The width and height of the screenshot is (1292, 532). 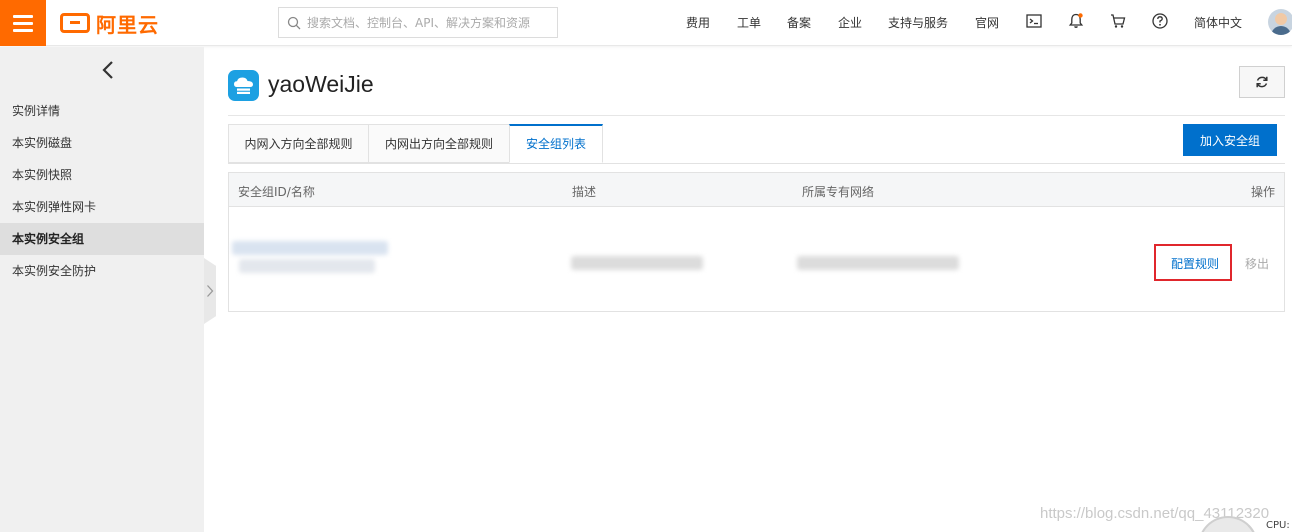 What do you see at coordinates (276, 192) in the screenshot?
I see `column-header-id-name: 安全组ID/名称` at bounding box center [276, 192].